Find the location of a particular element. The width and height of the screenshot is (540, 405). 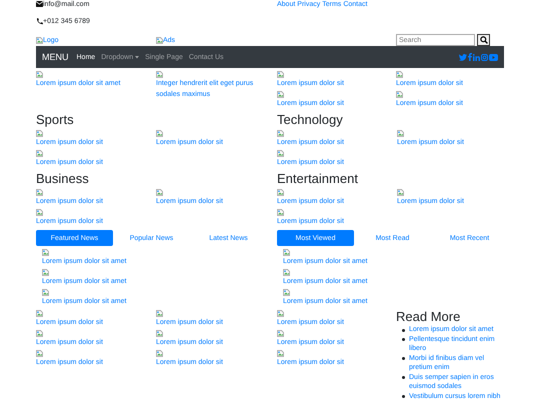

bird-icon is located at coordinates (463, 57).